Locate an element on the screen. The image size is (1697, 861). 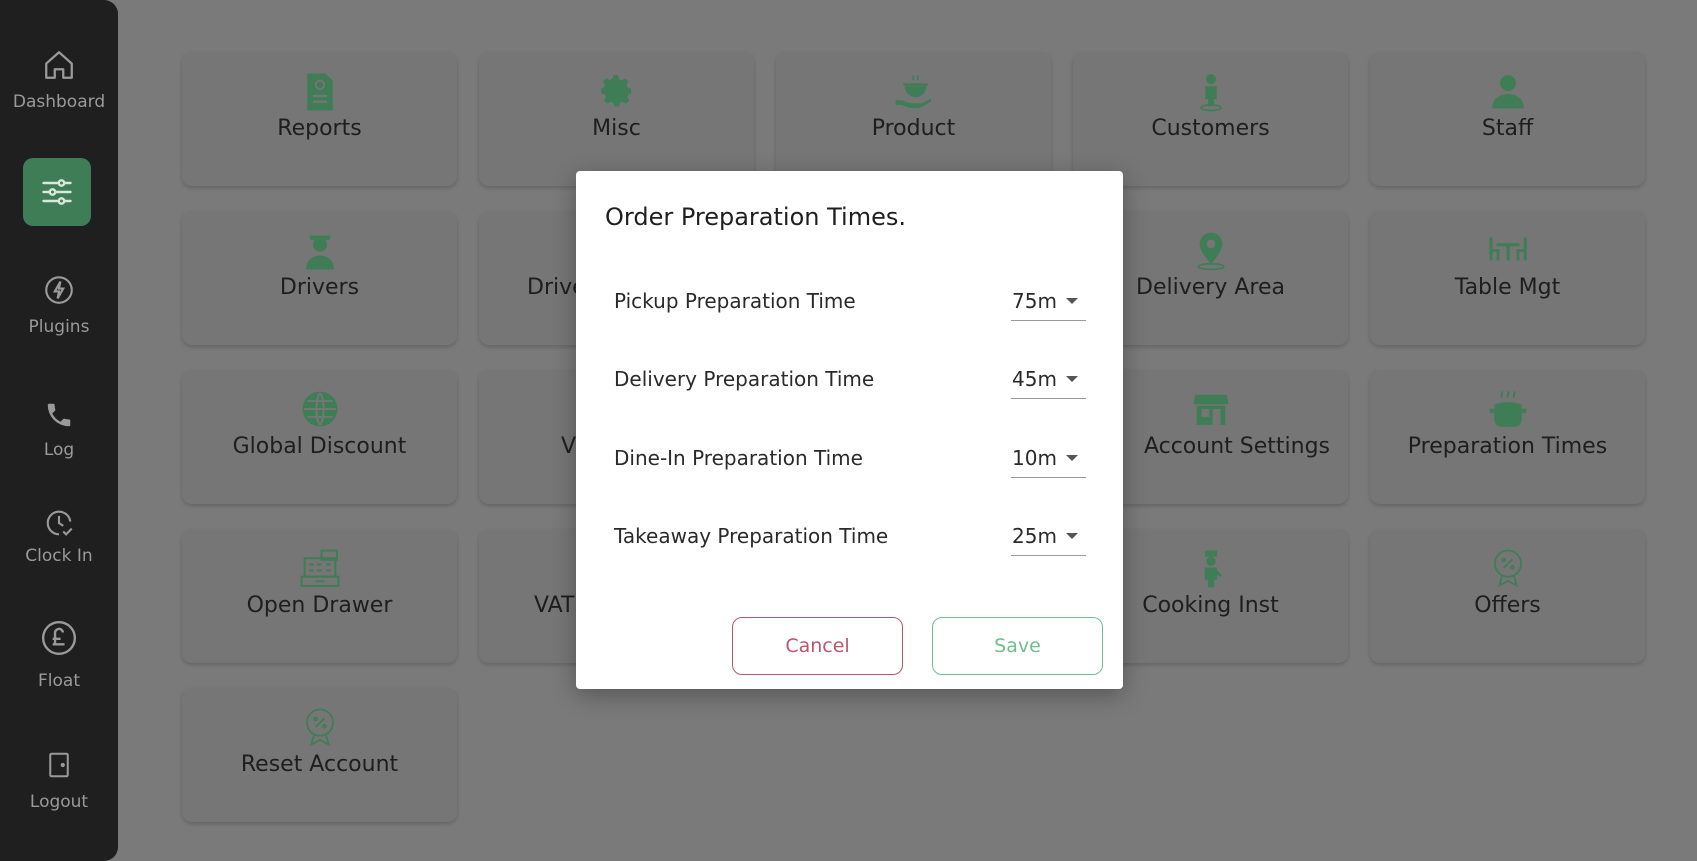
sidebar-item-log: Log is located at coordinates (59, 430).